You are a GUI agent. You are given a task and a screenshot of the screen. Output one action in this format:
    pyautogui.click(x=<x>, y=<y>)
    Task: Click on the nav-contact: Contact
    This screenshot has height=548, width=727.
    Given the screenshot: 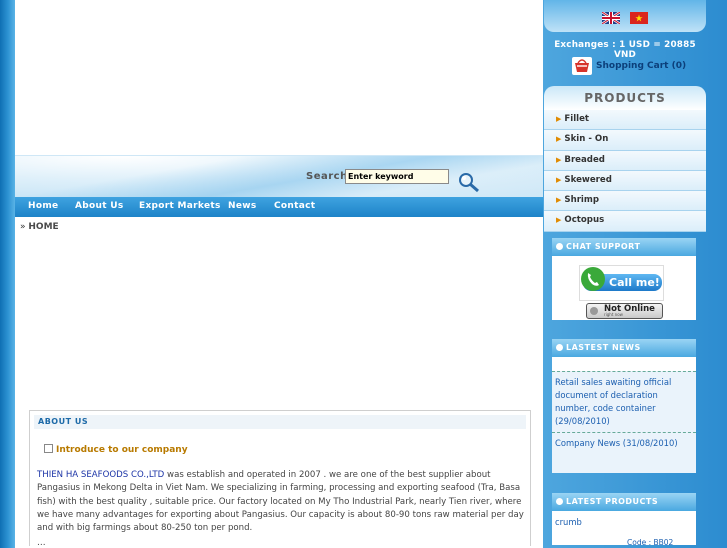 What is the action you would take?
    pyautogui.click(x=294, y=206)
    